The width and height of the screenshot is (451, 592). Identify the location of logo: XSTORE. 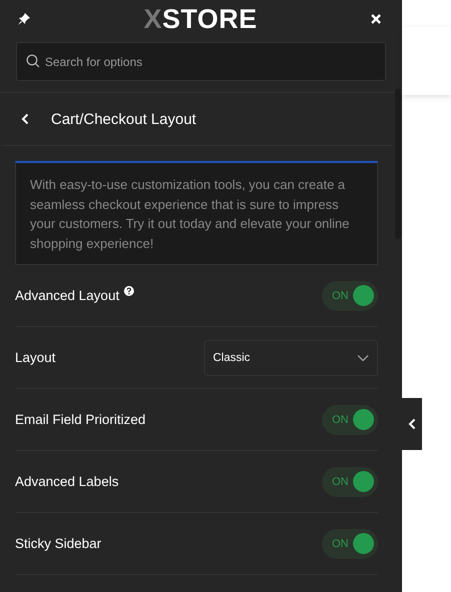
(201, 19).